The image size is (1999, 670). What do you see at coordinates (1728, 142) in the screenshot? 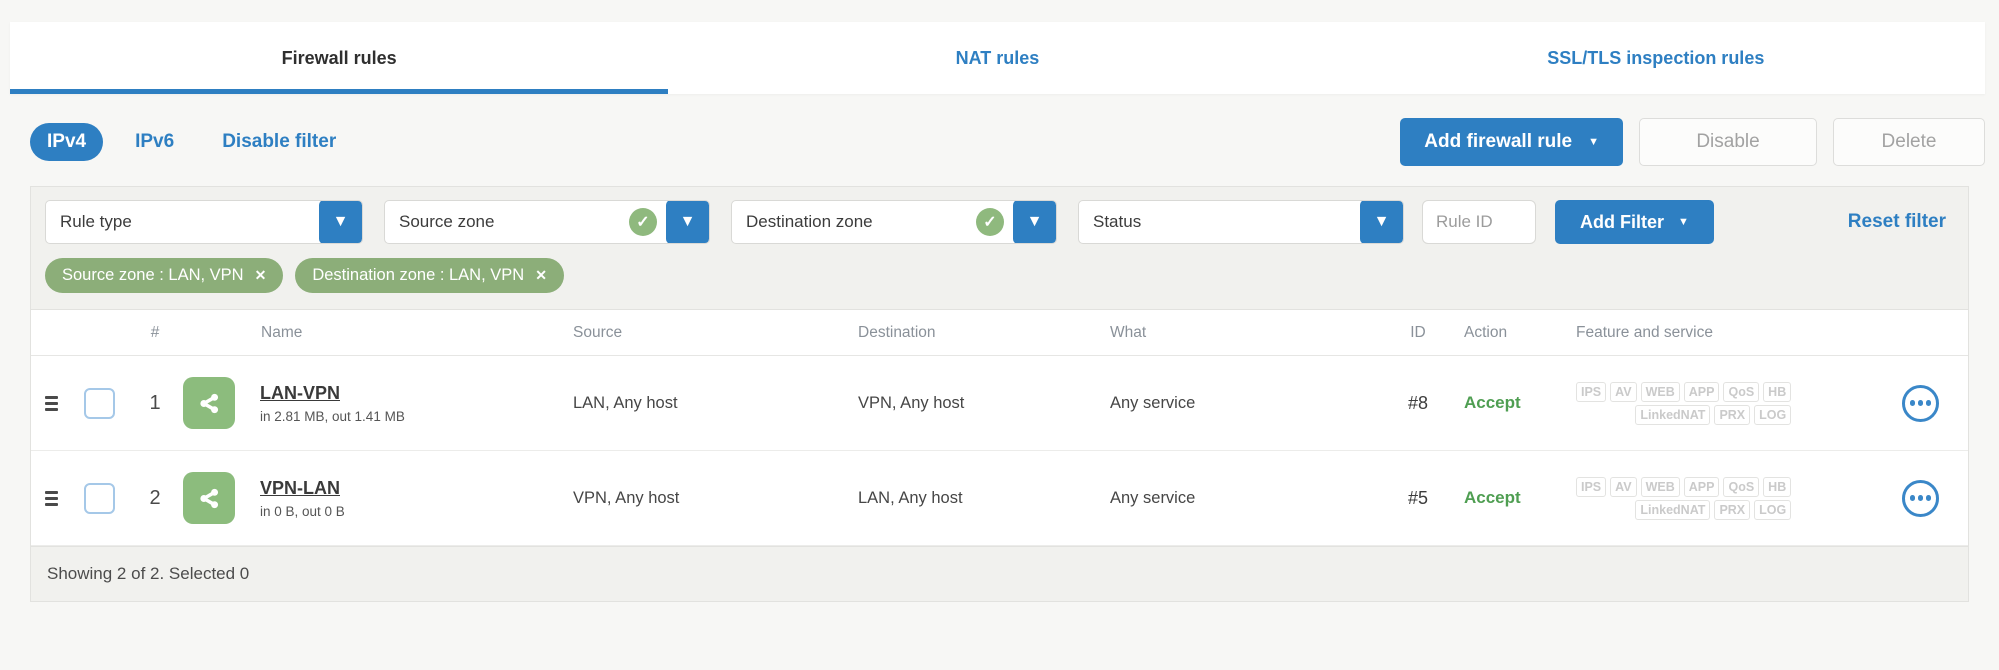
I see `disable-button: Disable` at bounding box center [1728, 142].